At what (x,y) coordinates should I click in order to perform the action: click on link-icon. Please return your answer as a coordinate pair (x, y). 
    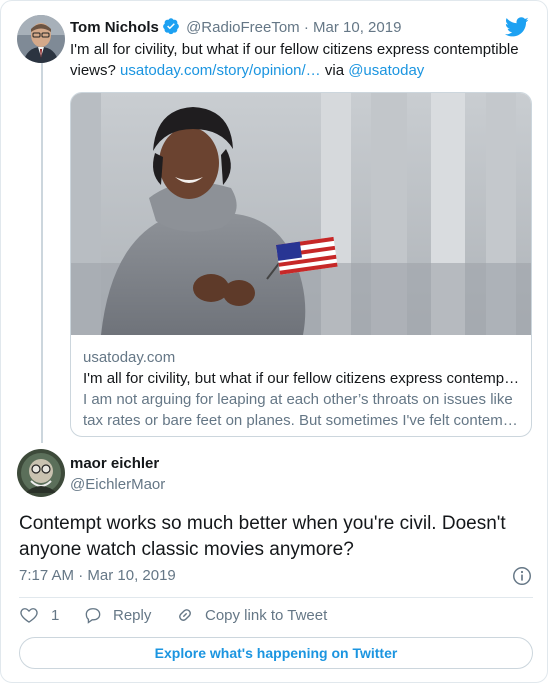
    Looking at the image, I should click on (185, 615).